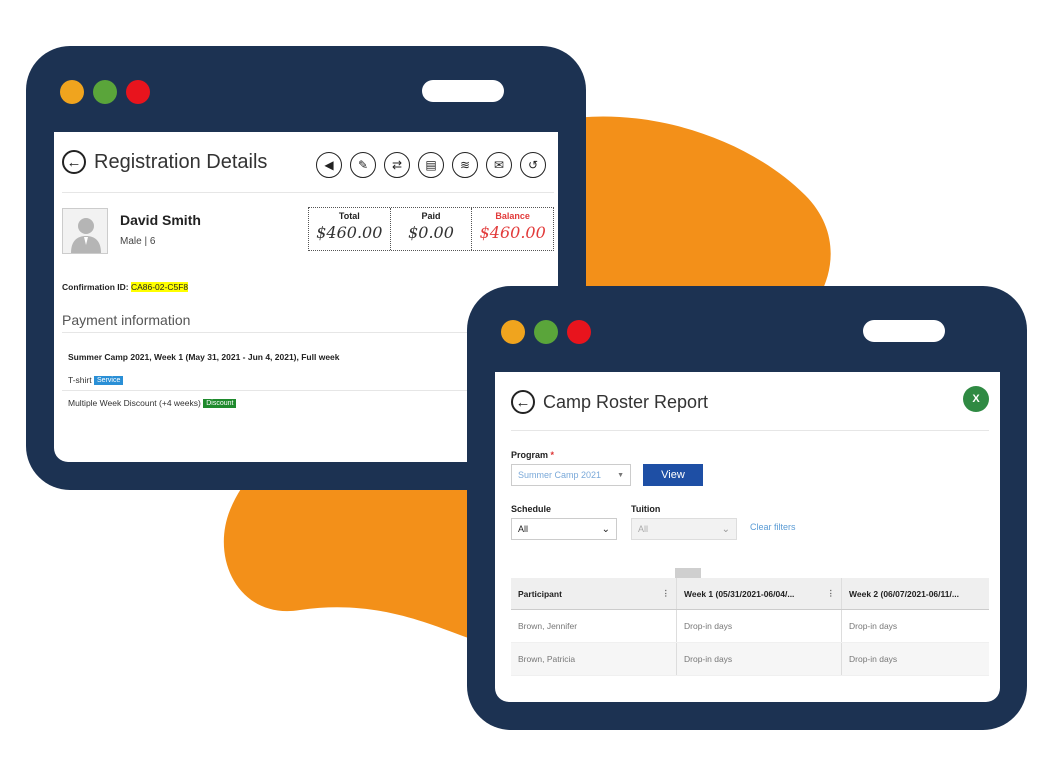  I want to click on document-icon: ▤, so click(431, 165).